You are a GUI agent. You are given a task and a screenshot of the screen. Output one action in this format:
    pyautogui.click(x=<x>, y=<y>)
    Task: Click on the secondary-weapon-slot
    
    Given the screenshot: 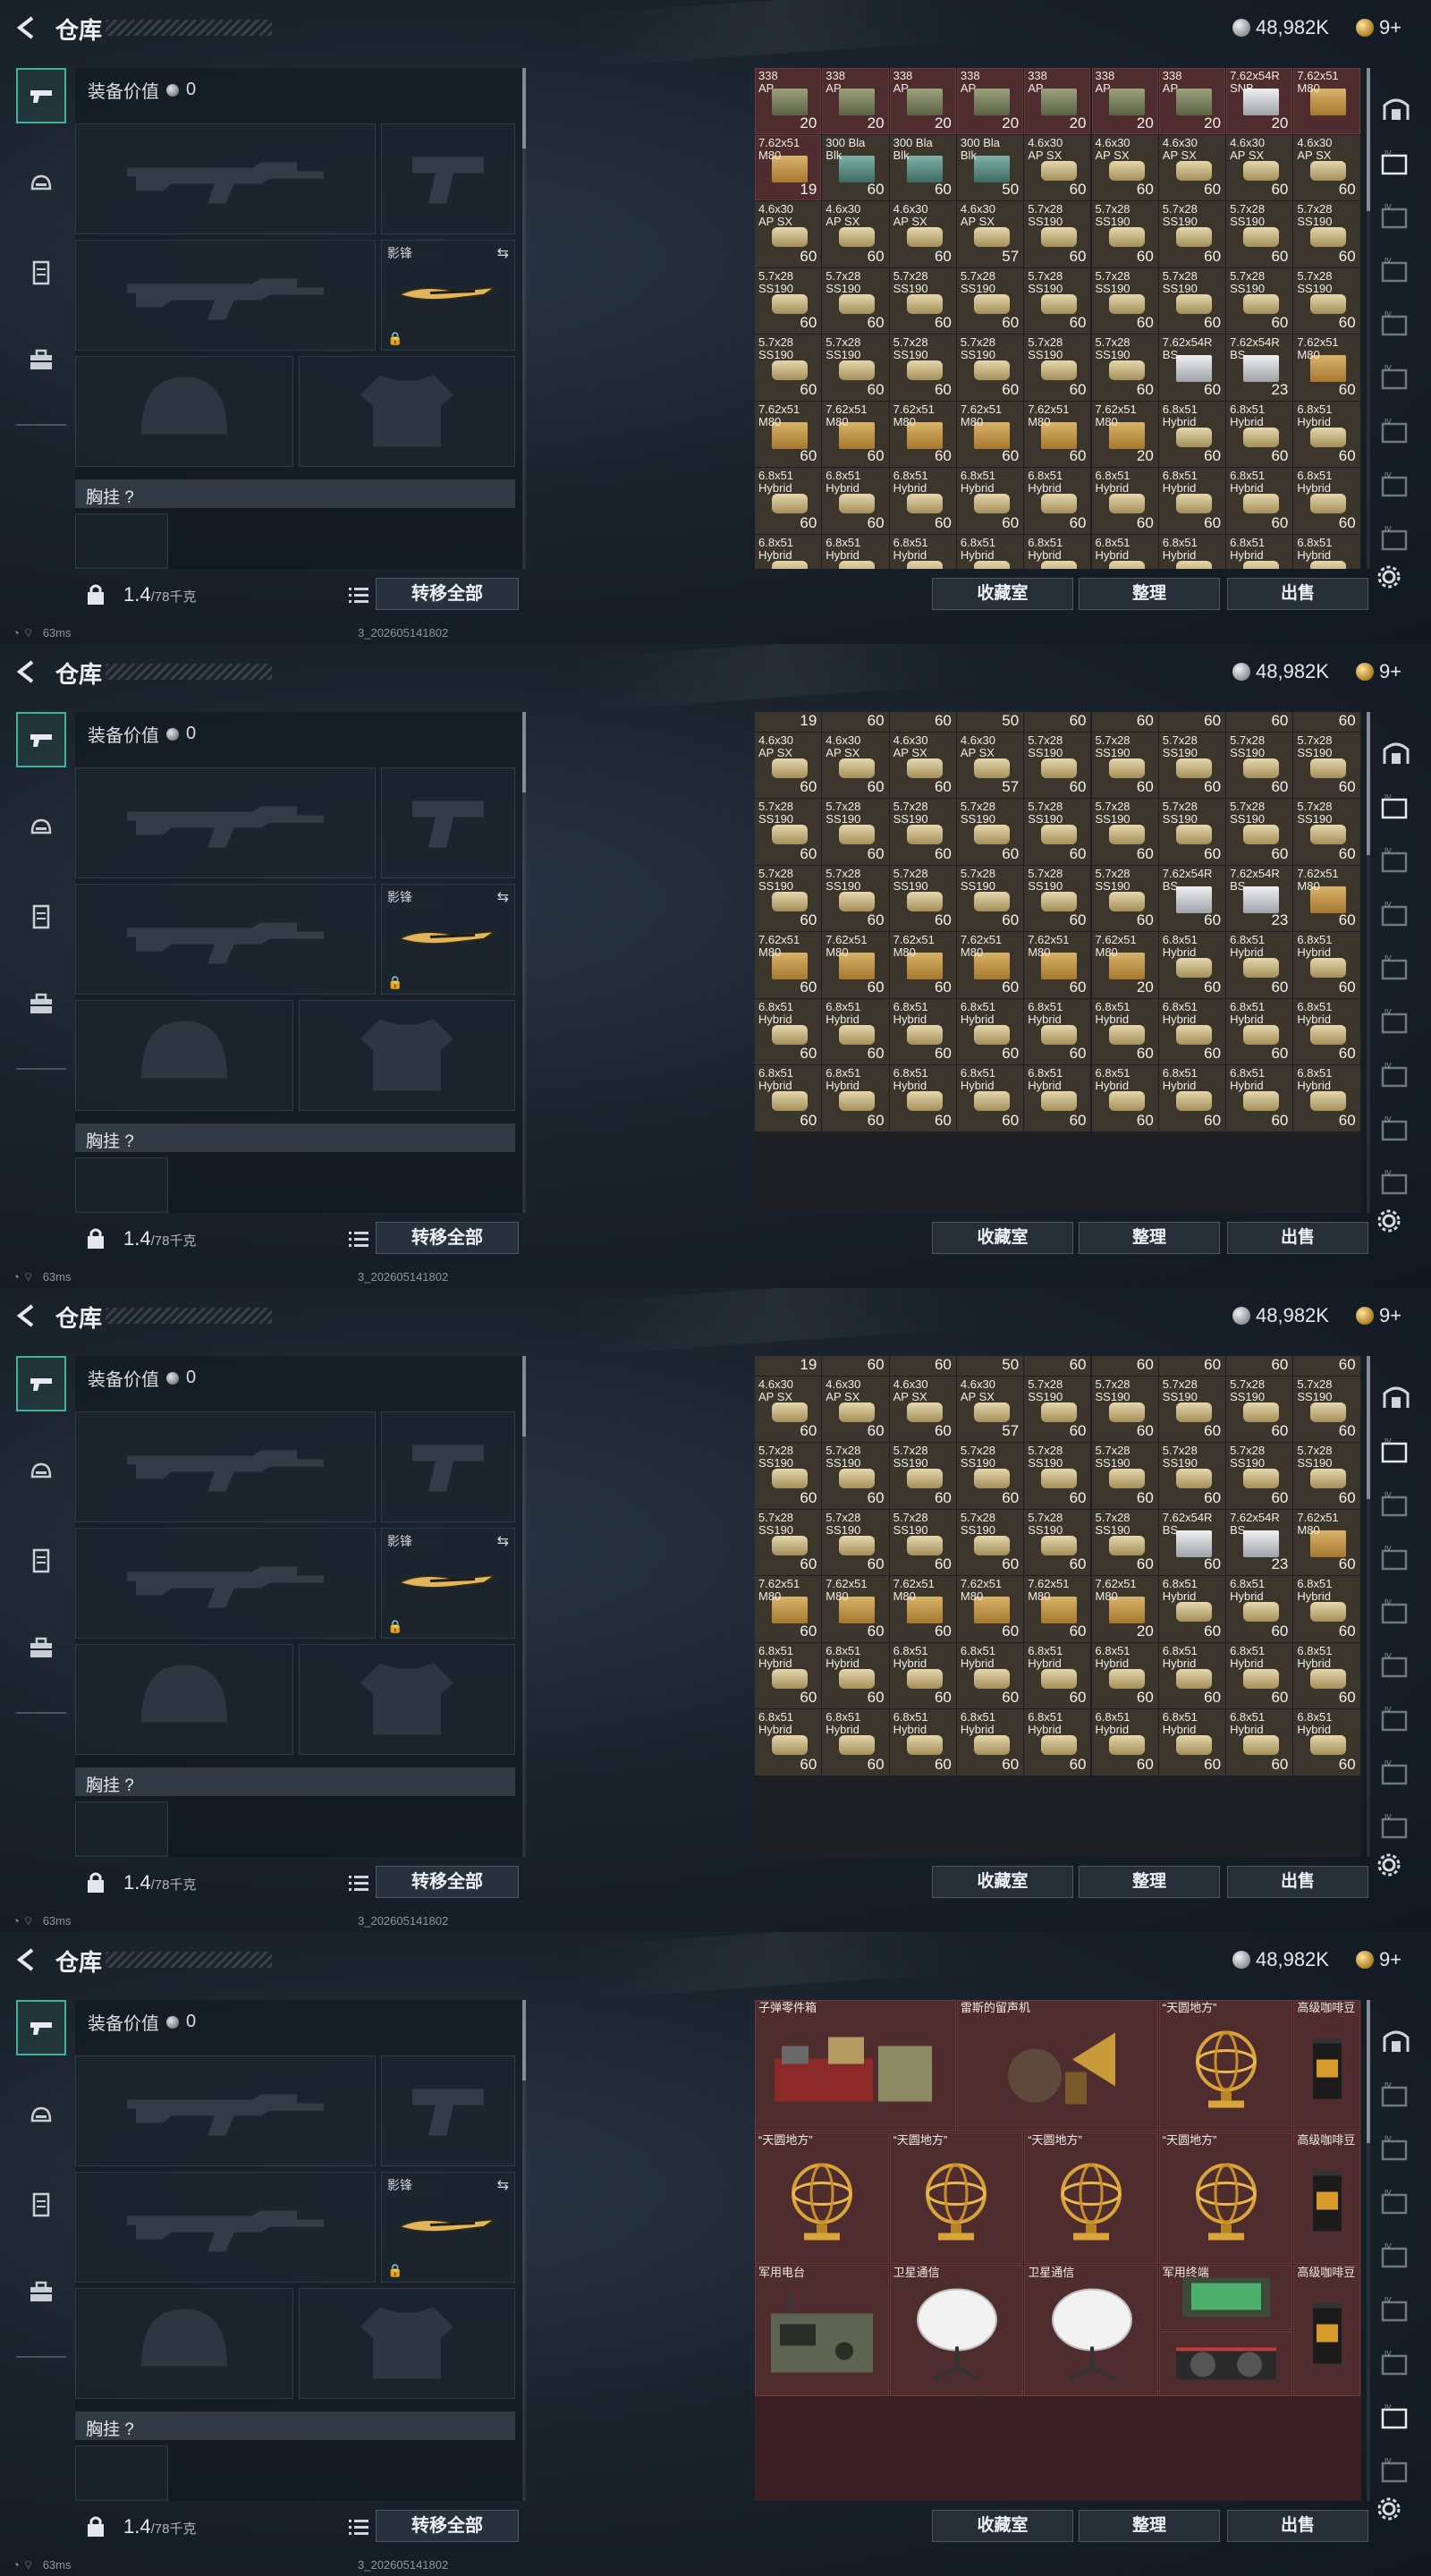 What is the action you would take?
    pyautogui.click(x=226, y=295)
    